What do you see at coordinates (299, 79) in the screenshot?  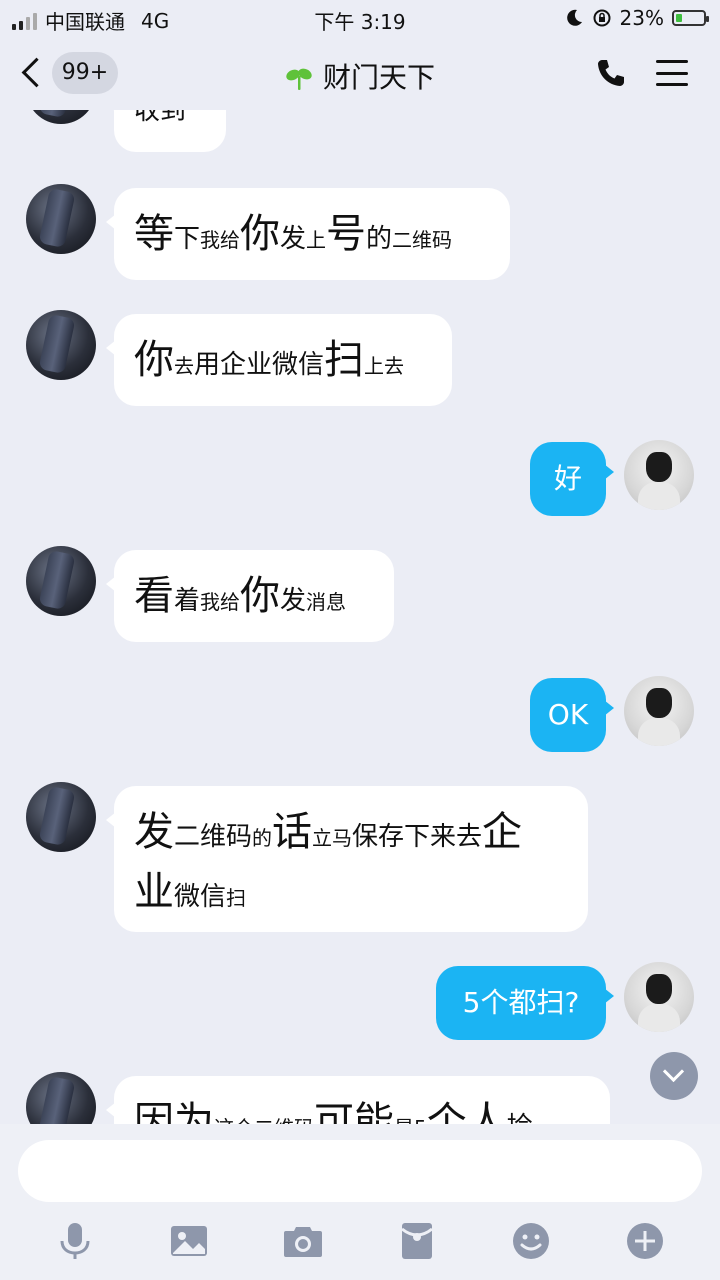 I see `sprout-icon` at bounding box center [299, 79].